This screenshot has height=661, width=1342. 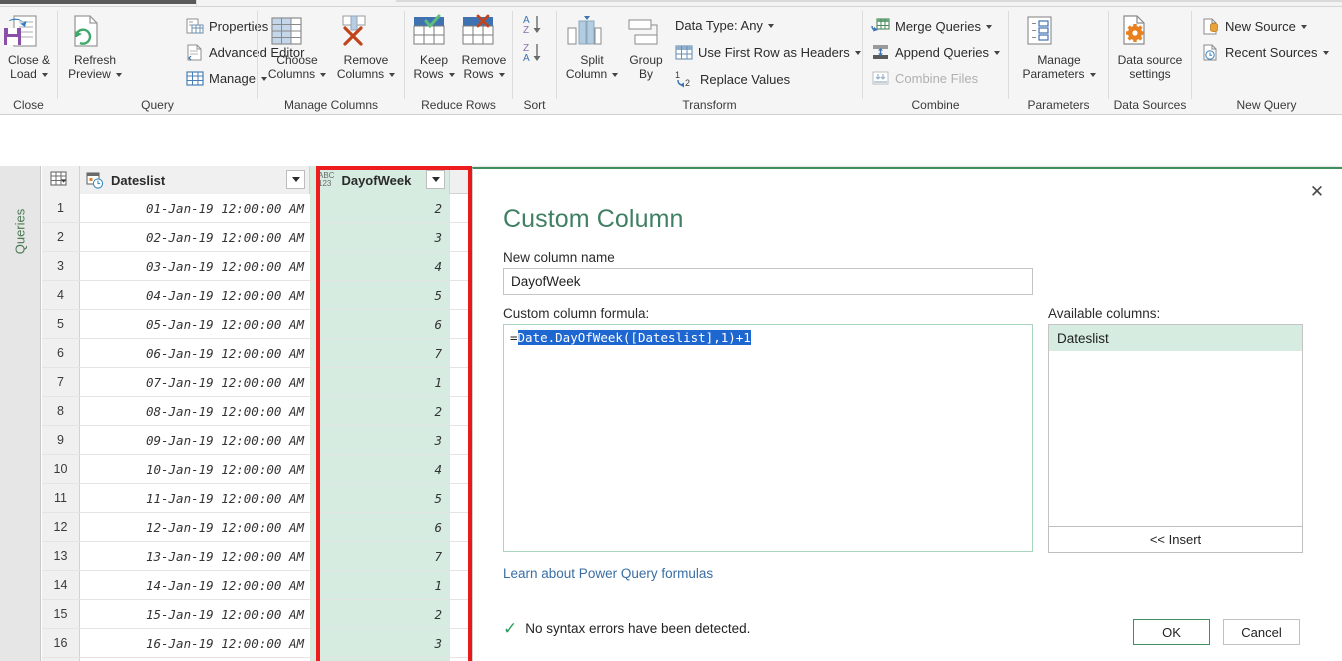 What do you see at coordinates (1254, 26) in the screenshot?
I see `new-source-button: New Source` at bounding box center [1254, 26].